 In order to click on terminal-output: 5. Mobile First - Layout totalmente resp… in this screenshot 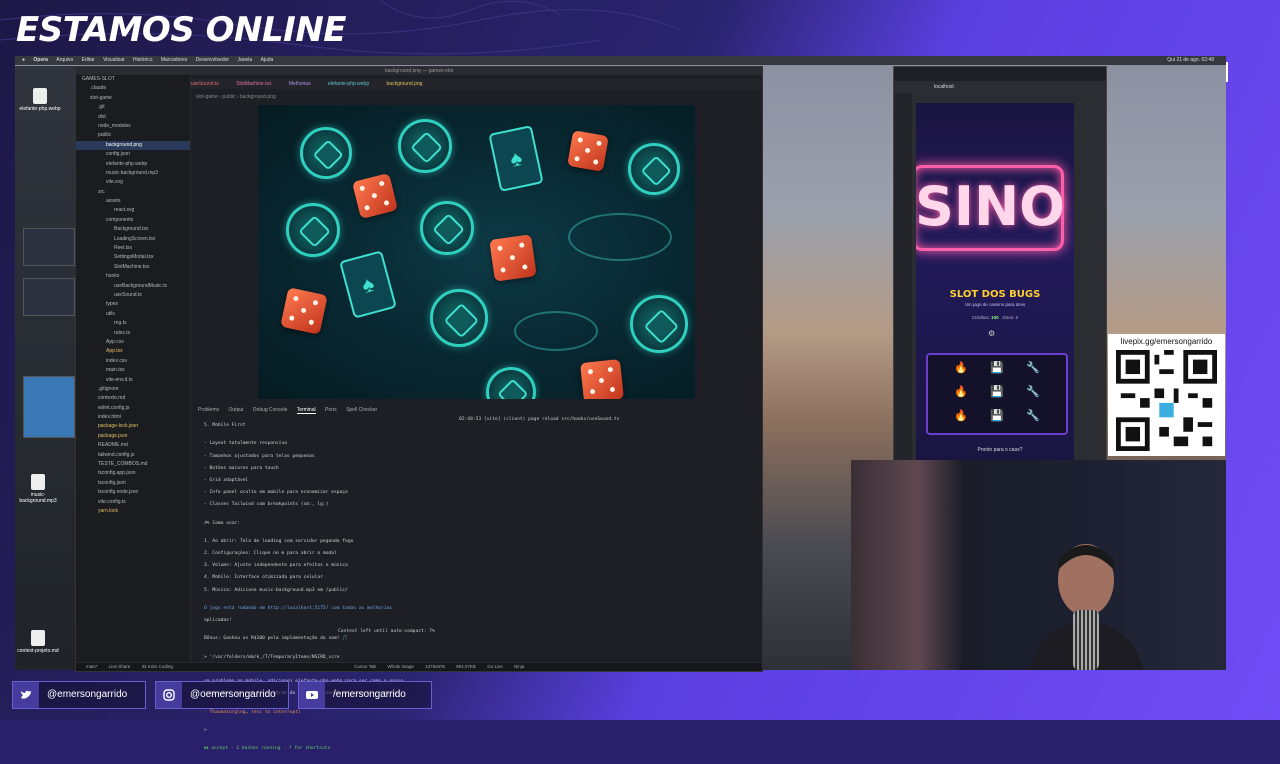, I will do `click(329, 590)`.